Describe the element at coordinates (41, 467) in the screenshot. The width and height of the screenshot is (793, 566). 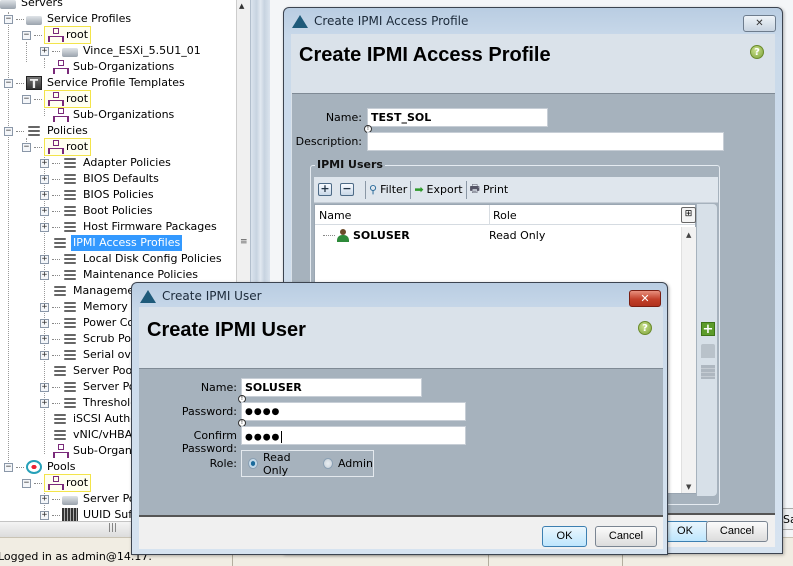
I see `tree-node-pools: − Pools` at that location.